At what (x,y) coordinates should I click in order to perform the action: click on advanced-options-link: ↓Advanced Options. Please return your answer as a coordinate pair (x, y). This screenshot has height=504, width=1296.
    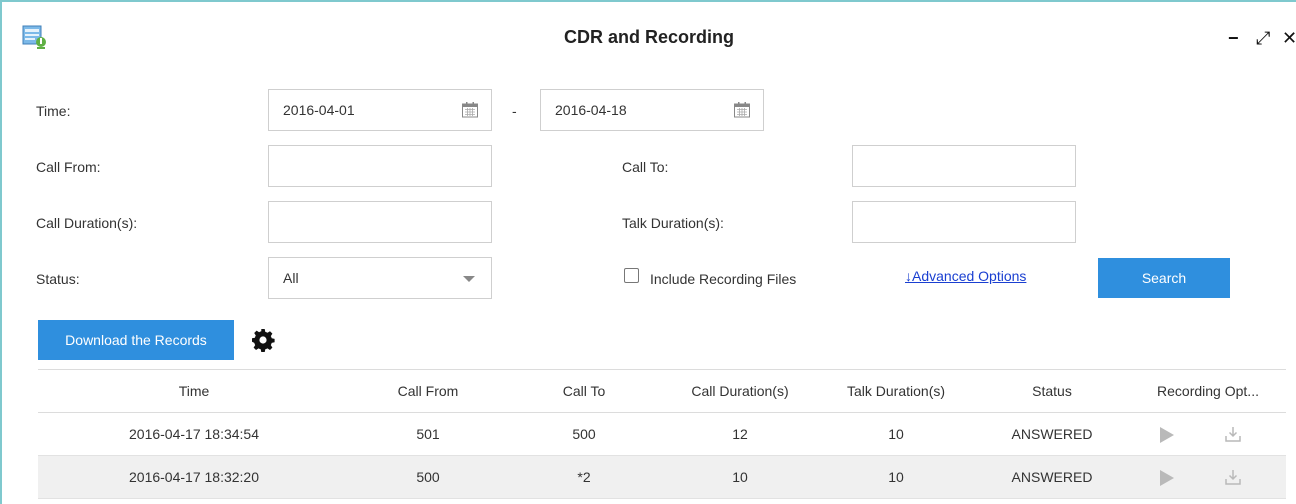
    Looking at the image, I should click on (965, 276).